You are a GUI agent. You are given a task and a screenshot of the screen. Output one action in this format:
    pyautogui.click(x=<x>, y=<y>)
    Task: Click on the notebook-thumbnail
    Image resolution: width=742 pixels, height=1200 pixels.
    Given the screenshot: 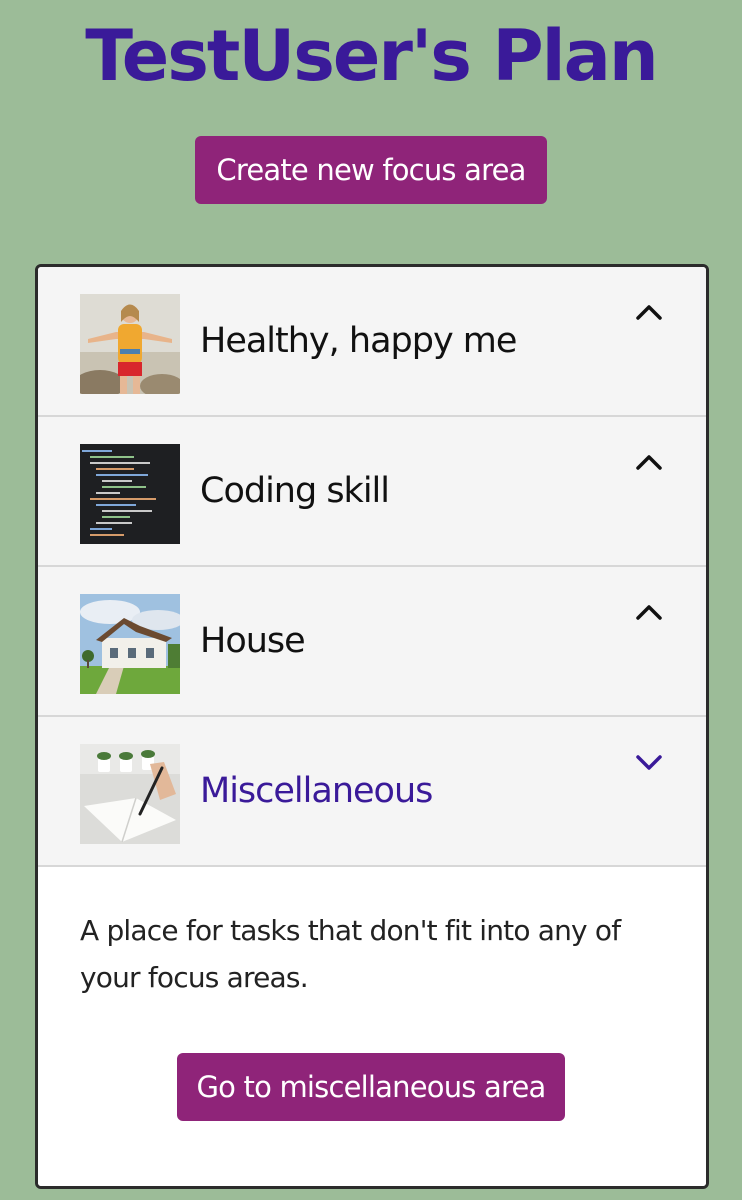 What is the action you would take?
    pyautogui.click(x=130, y=794)
    